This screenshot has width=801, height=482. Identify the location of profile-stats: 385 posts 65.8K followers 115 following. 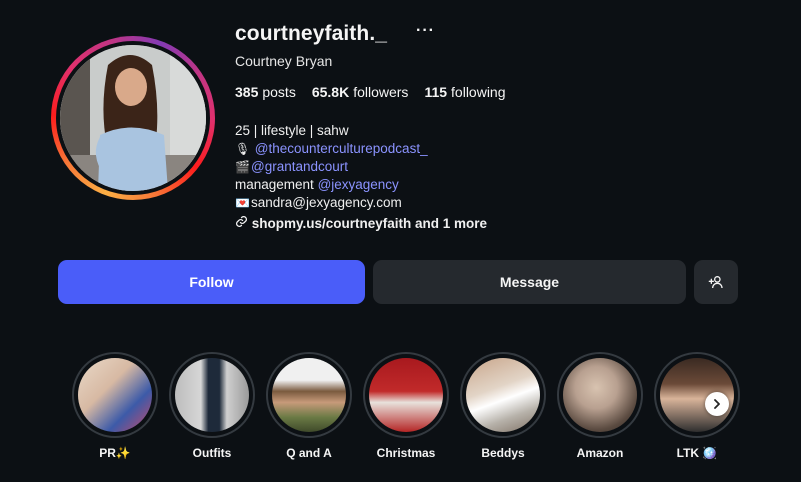
(370, 92).